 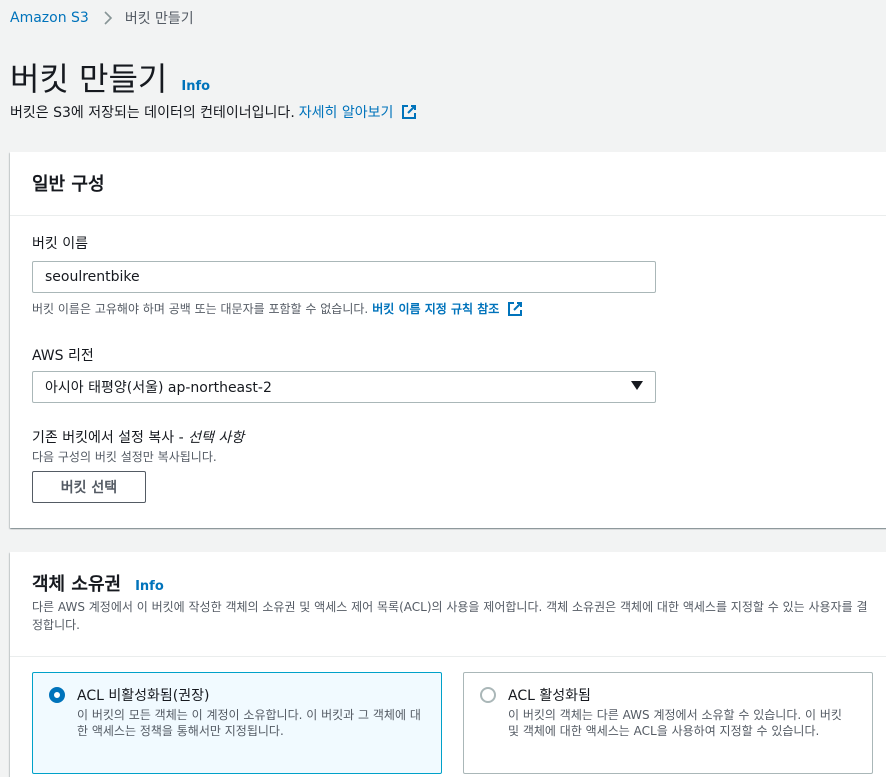 I want to click on general-configuration-header: 일반 구성, so click(x=448, y=184).